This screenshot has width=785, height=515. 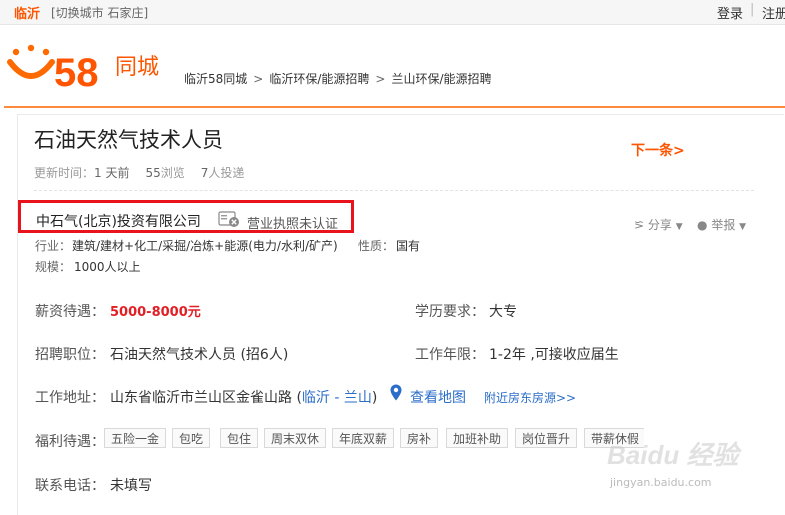 What do you see at coordinates (70, 355) in the screenshot?
I see `position-label: 招聘职位：` at bounding box center [70, 355].